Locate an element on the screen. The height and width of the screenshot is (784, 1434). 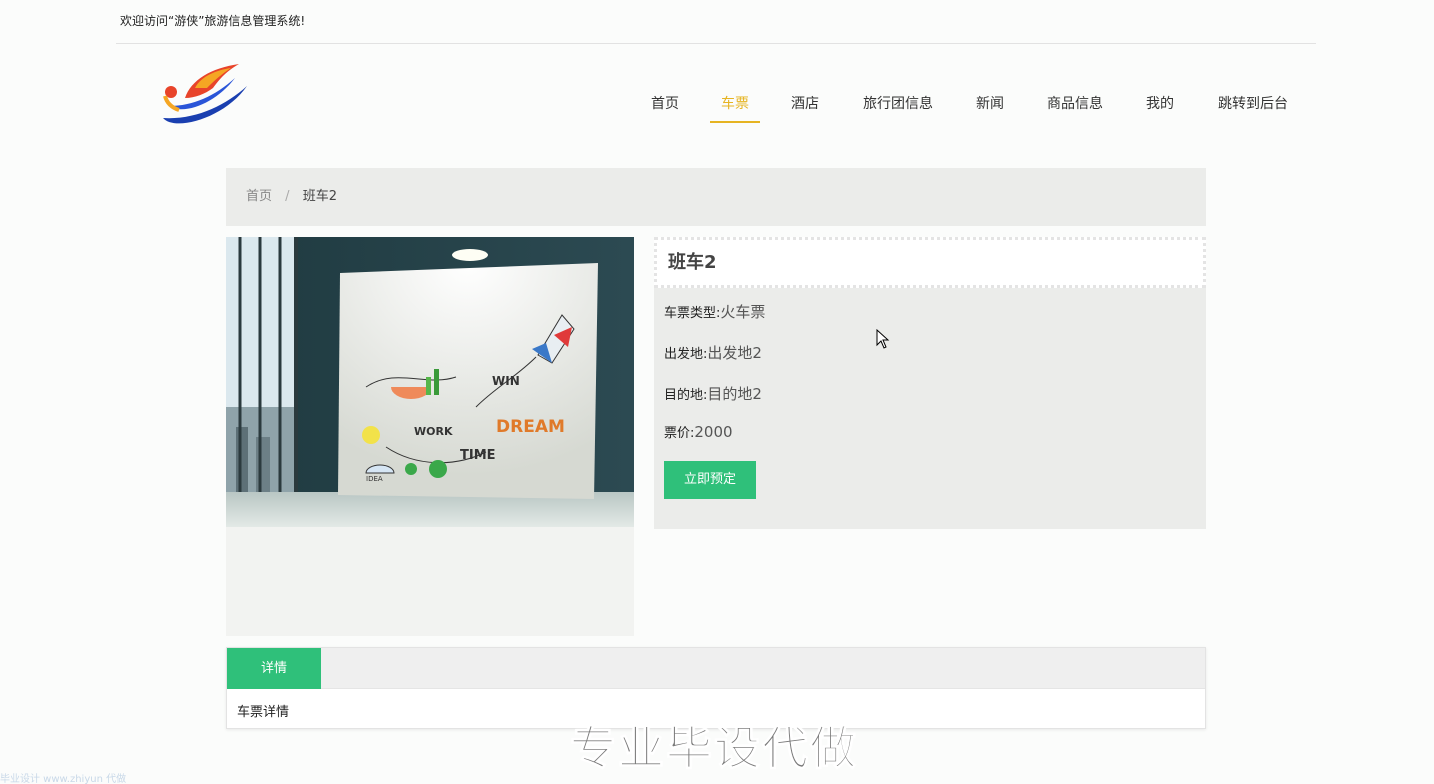
product-title: 班车2 is located at coordinates (930, 262).